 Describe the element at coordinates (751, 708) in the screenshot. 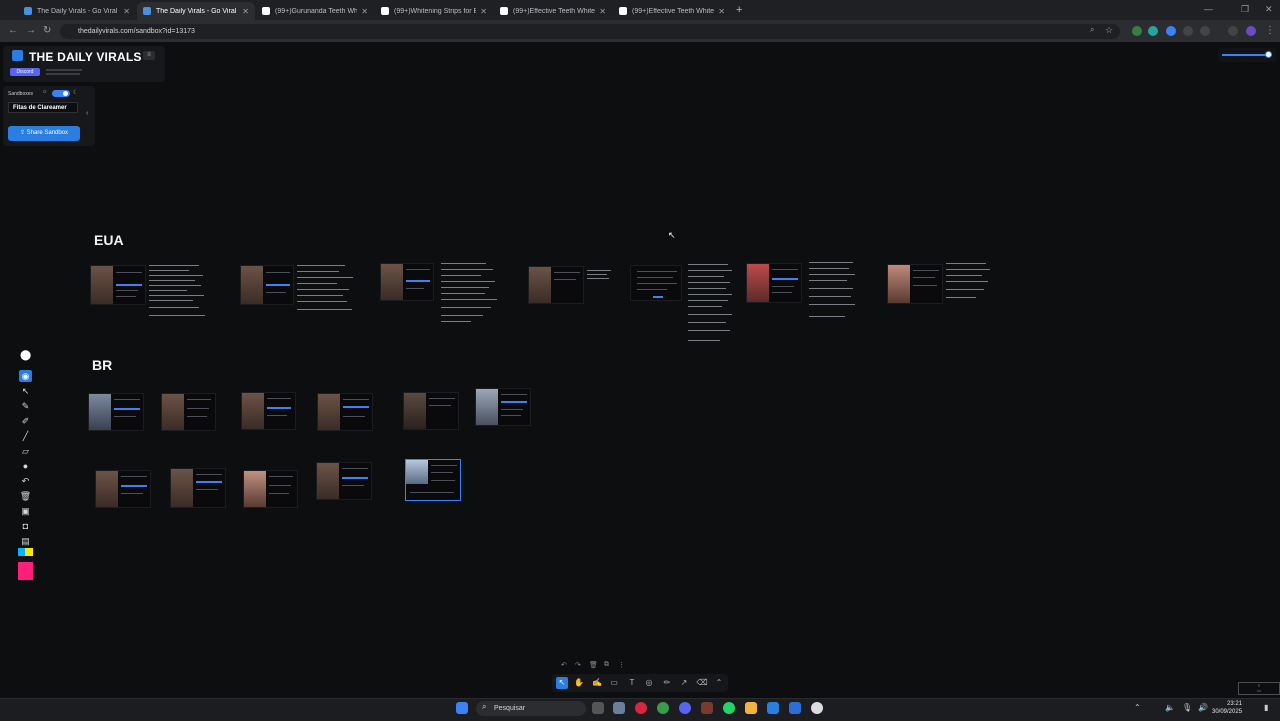

I see `file-explorer-icon` at that location.